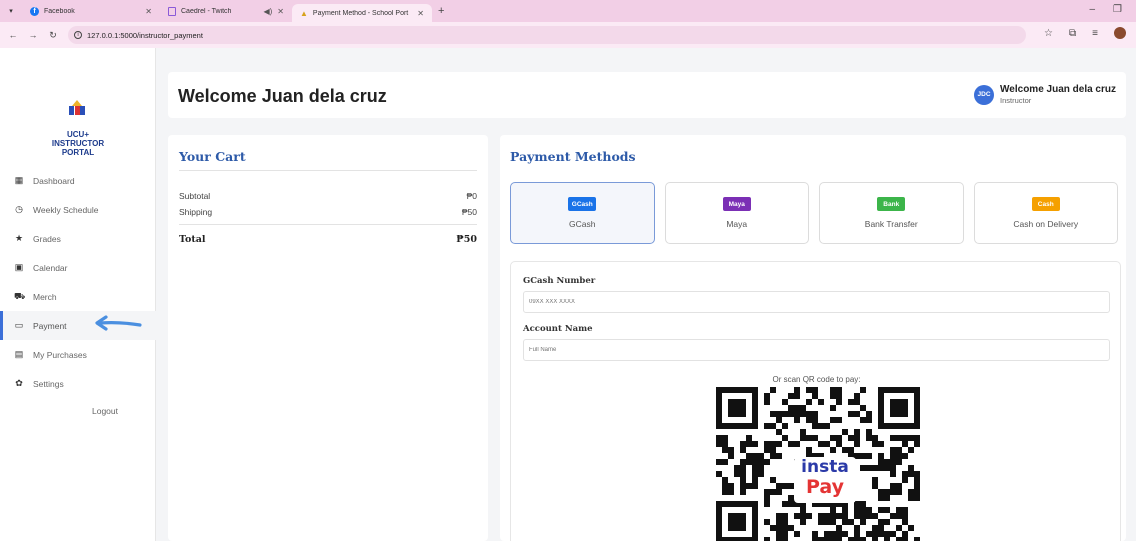 The width and height of the screenshot is (1136, 541). Describe the element at coordinates (471, 196) in the screenshot. I see `subtotal-value: ₱0` at that location.